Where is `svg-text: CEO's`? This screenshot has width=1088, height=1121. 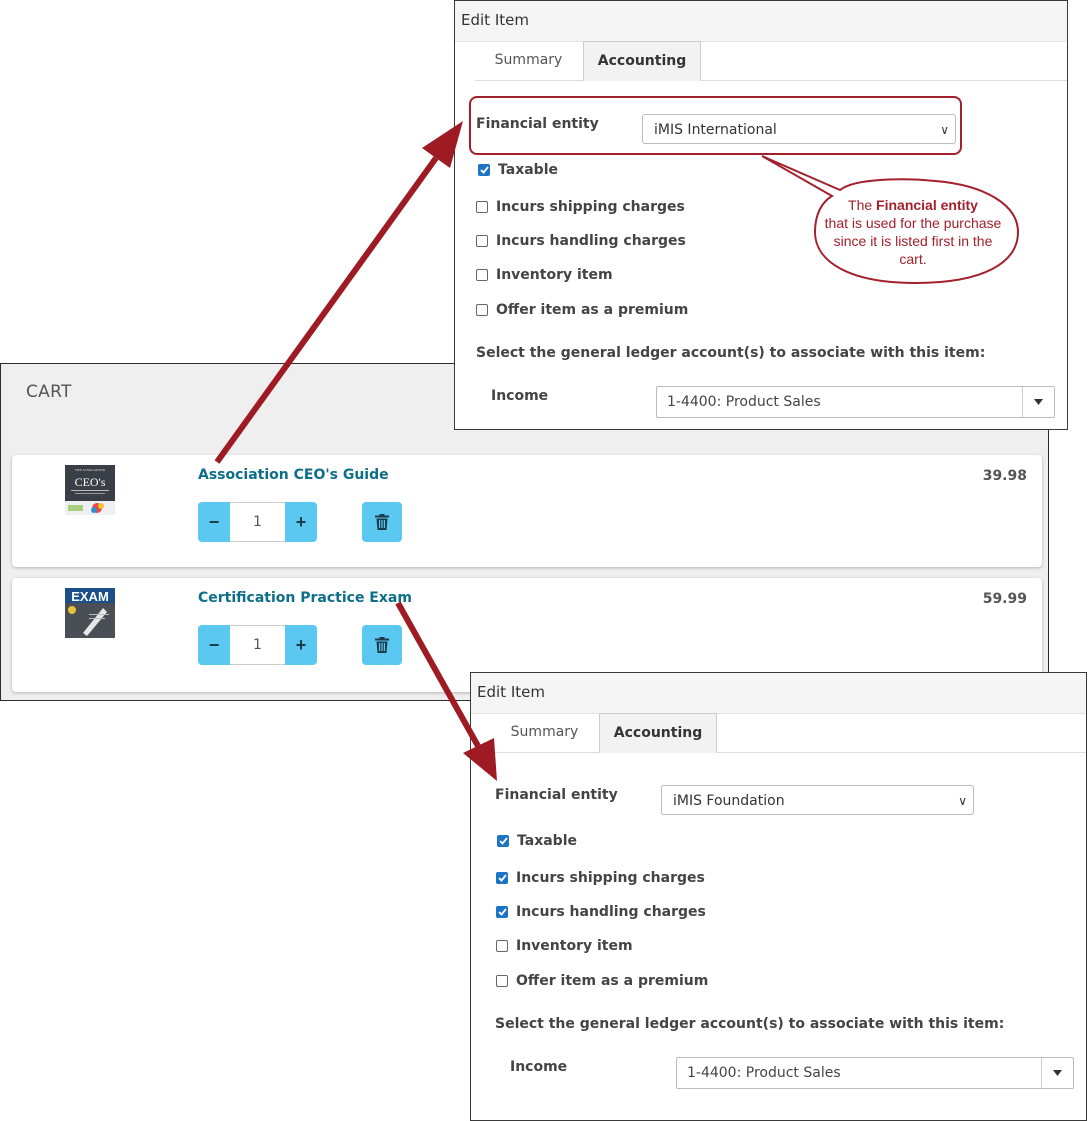
svg-text: CEO's is located at coordinates (90, 482).